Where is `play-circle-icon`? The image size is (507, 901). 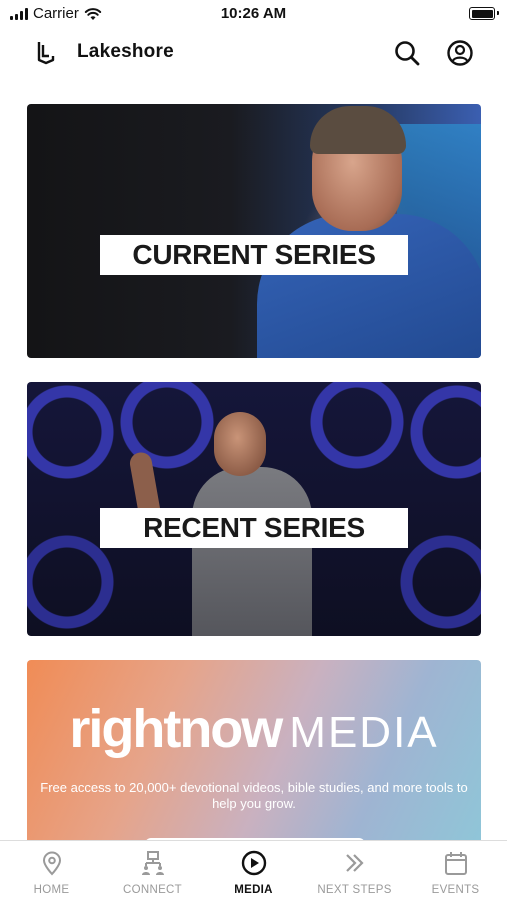 play-circle-icon is located at coordinates (254, 863).